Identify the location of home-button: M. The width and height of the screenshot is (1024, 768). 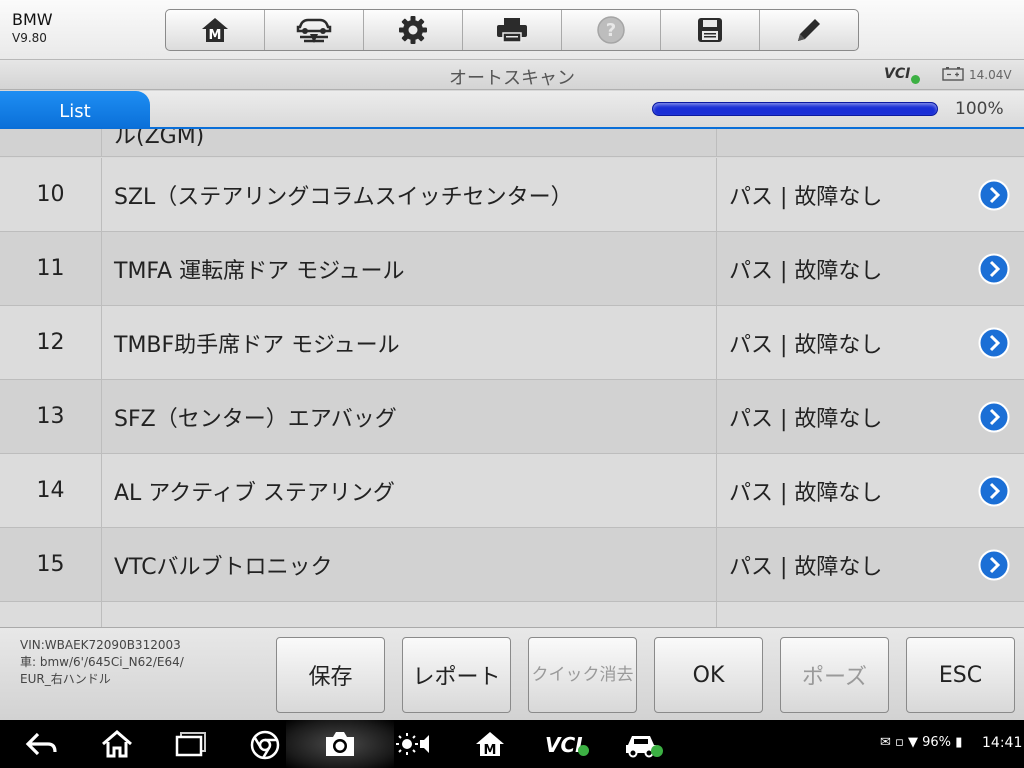
(215, 30).